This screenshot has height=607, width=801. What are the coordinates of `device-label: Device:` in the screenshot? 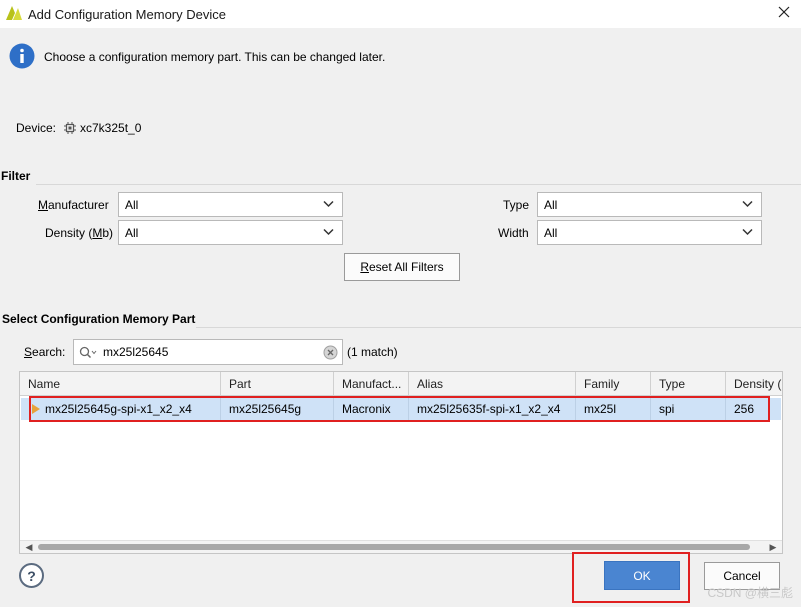 It's located at (36, 128).